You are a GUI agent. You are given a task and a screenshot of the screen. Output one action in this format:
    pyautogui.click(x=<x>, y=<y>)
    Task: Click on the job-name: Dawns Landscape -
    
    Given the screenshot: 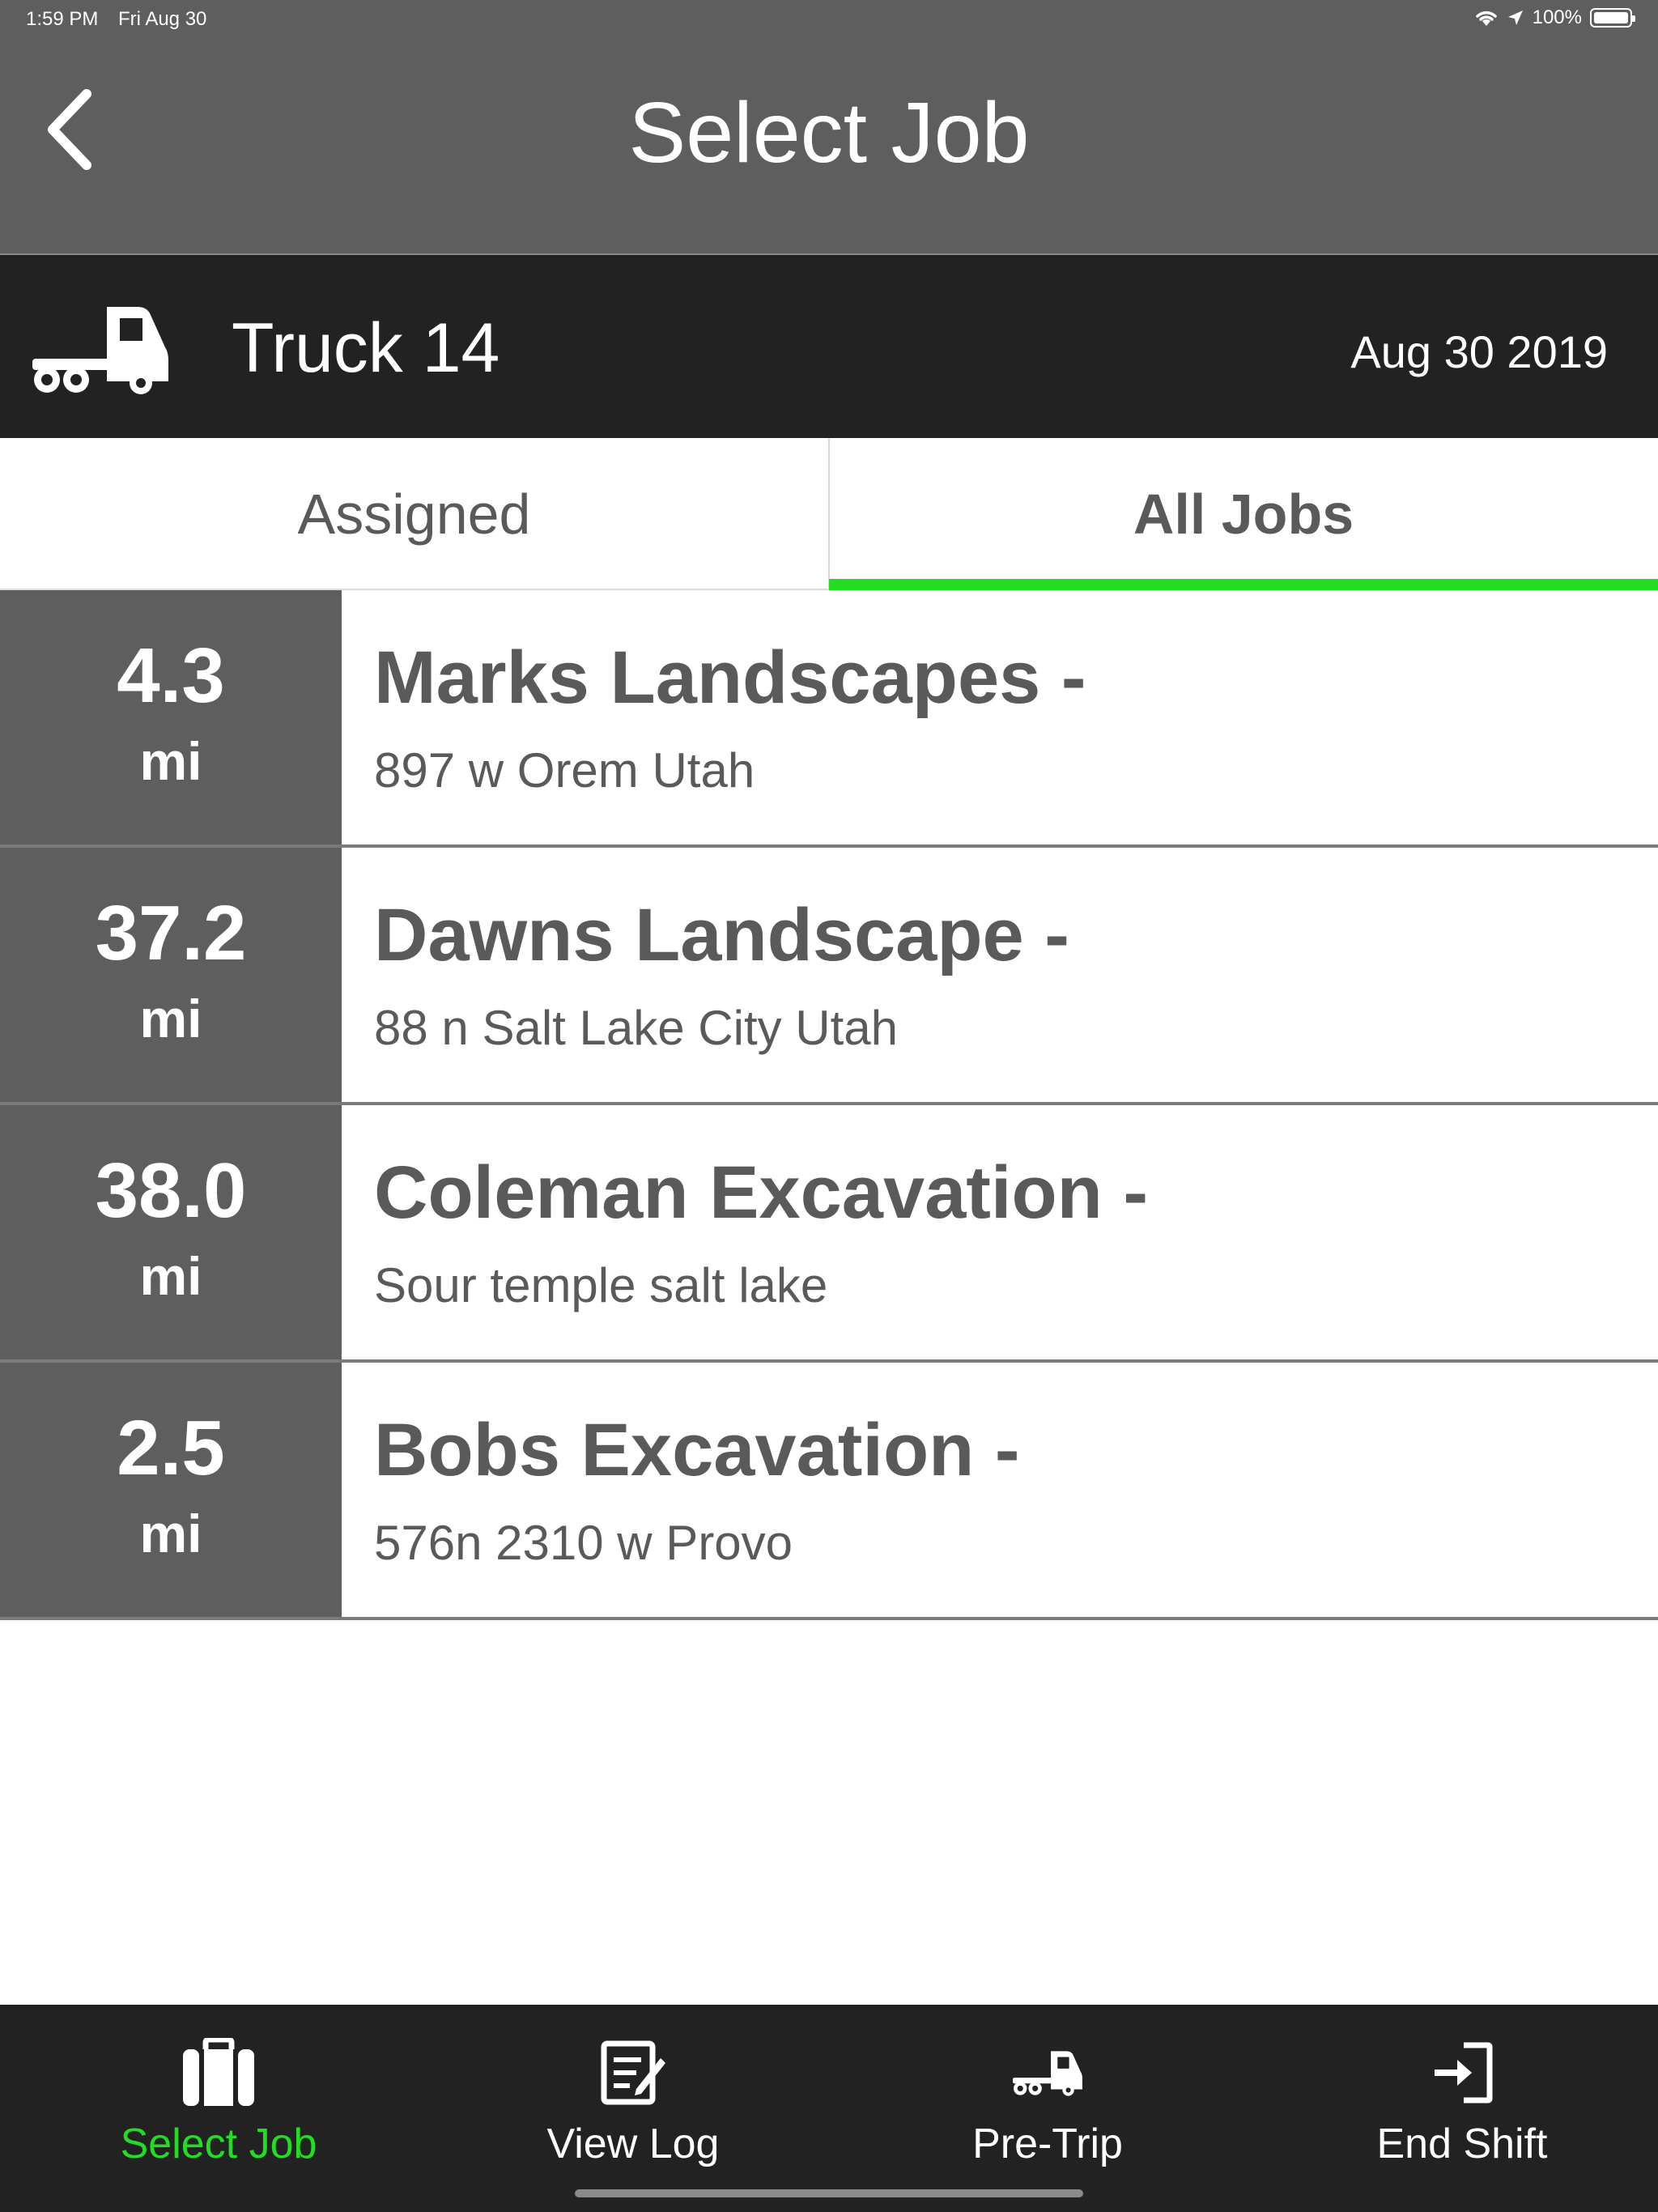 What is the action you would take?
    pyautogui.click(x=721, y=935)
    